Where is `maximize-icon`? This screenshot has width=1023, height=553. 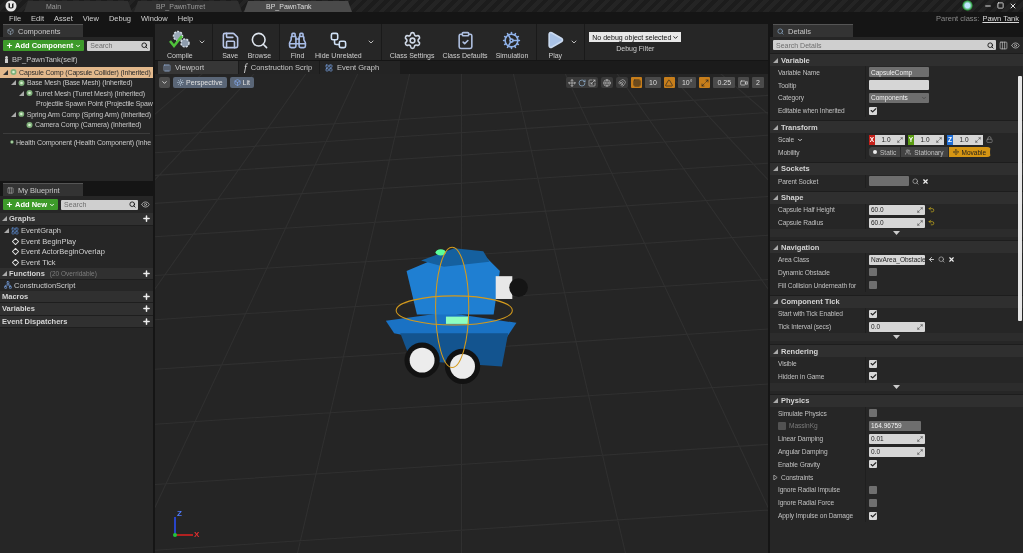
maximize-icon is located at coordinates (1000, 5).